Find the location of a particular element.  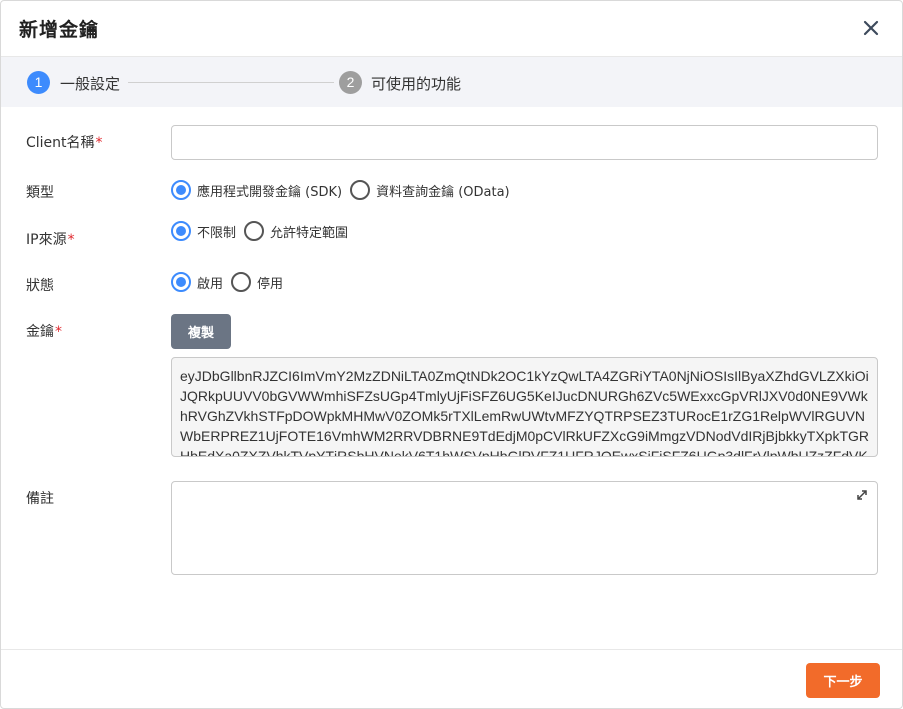

ip-source-radio-group: 不限制 允許特定範圍 is located at coordinates (263, 231).